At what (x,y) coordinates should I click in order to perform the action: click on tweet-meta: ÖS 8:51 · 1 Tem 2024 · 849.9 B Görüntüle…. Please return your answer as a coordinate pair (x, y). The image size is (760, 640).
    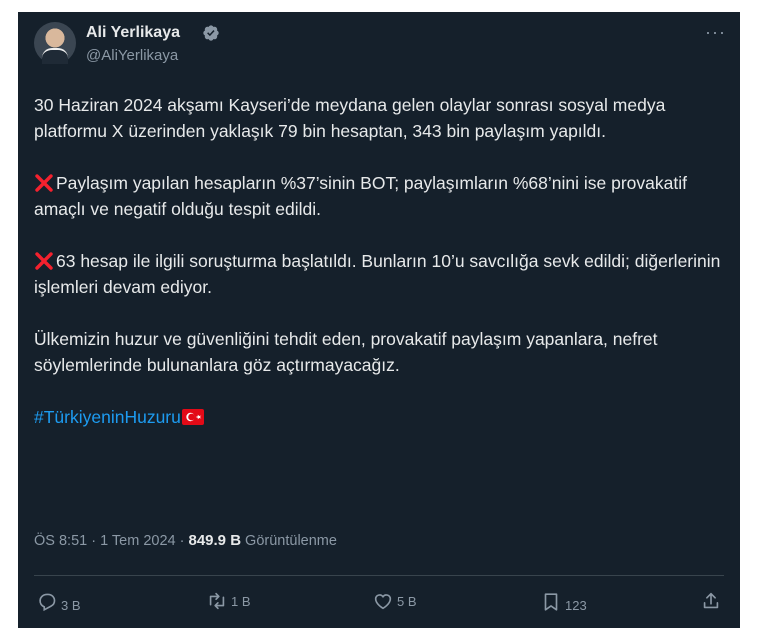
    Looking at the image, I should click on (185, 540).